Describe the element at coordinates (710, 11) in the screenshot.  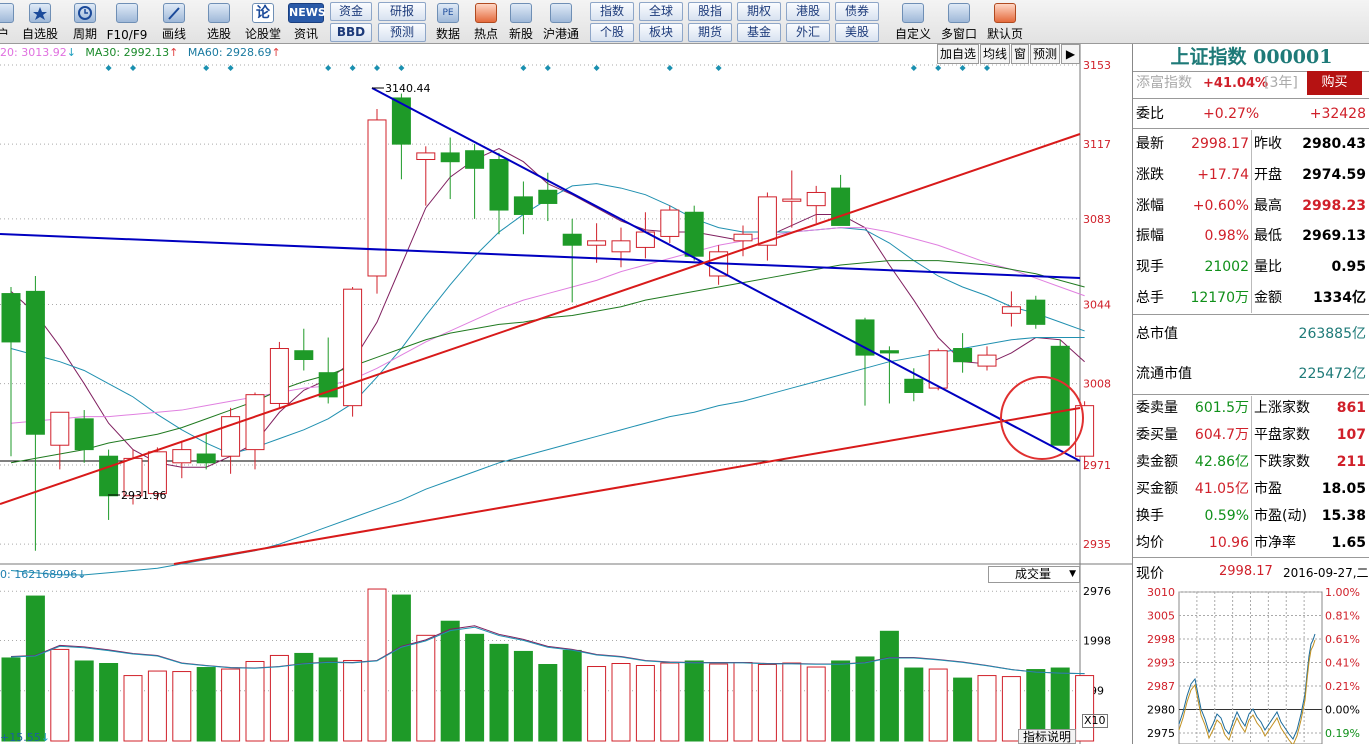
I see `menu-guzhi: 股指` at that location.